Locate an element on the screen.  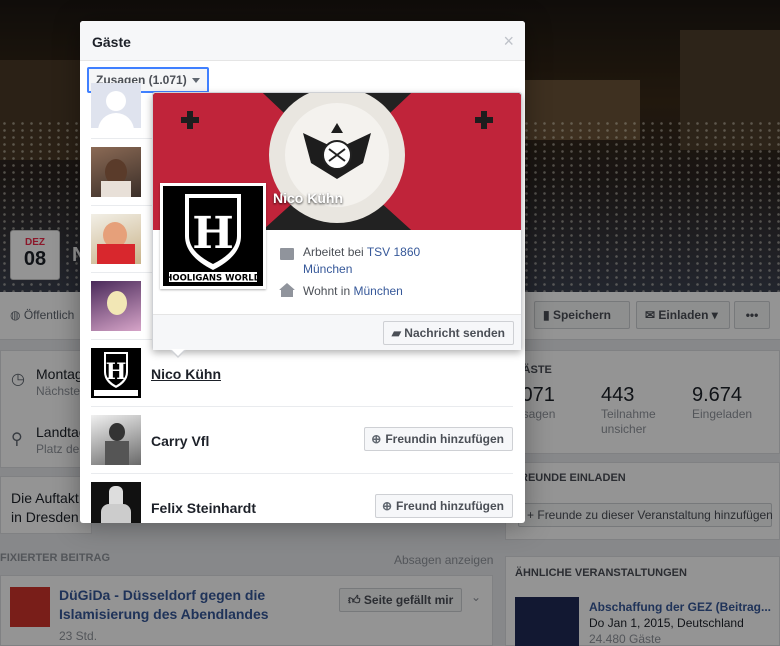
work-link-city: München is located at coordinates (327, 269).